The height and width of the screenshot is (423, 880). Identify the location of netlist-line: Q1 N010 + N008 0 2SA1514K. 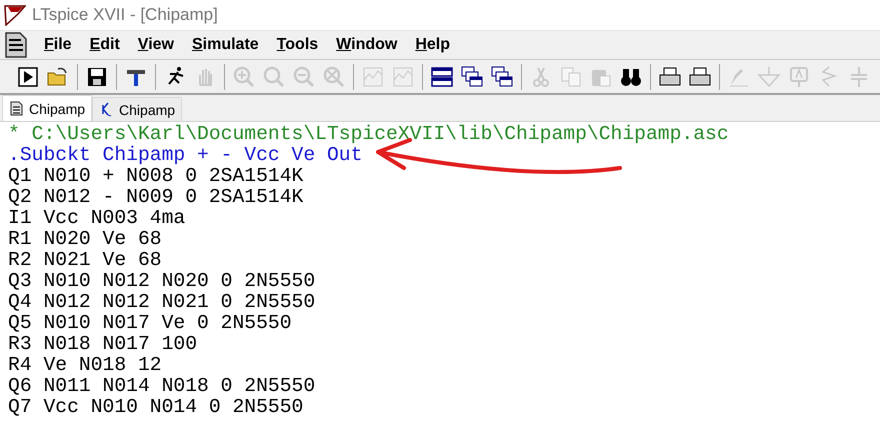
(156, 176).